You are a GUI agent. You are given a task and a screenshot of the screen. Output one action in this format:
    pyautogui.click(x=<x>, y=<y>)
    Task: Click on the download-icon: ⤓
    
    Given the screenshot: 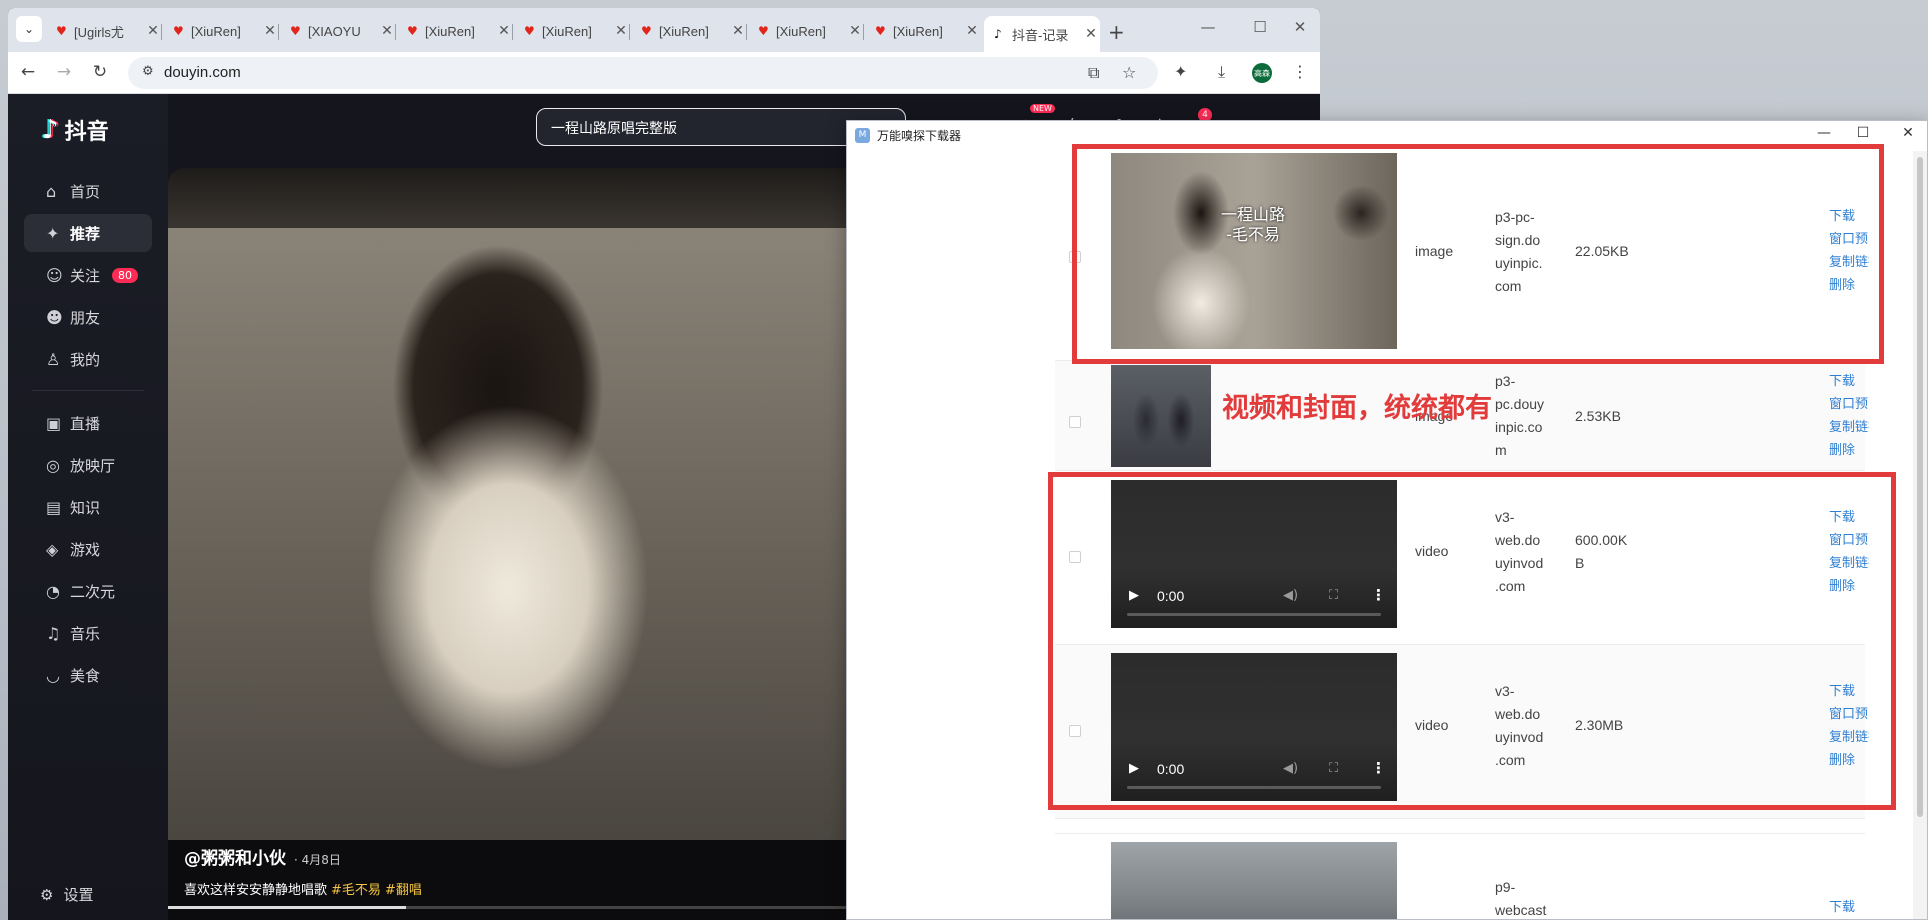 What is the action you would take?
    pyautogui.click(x=1221, y=72)
    